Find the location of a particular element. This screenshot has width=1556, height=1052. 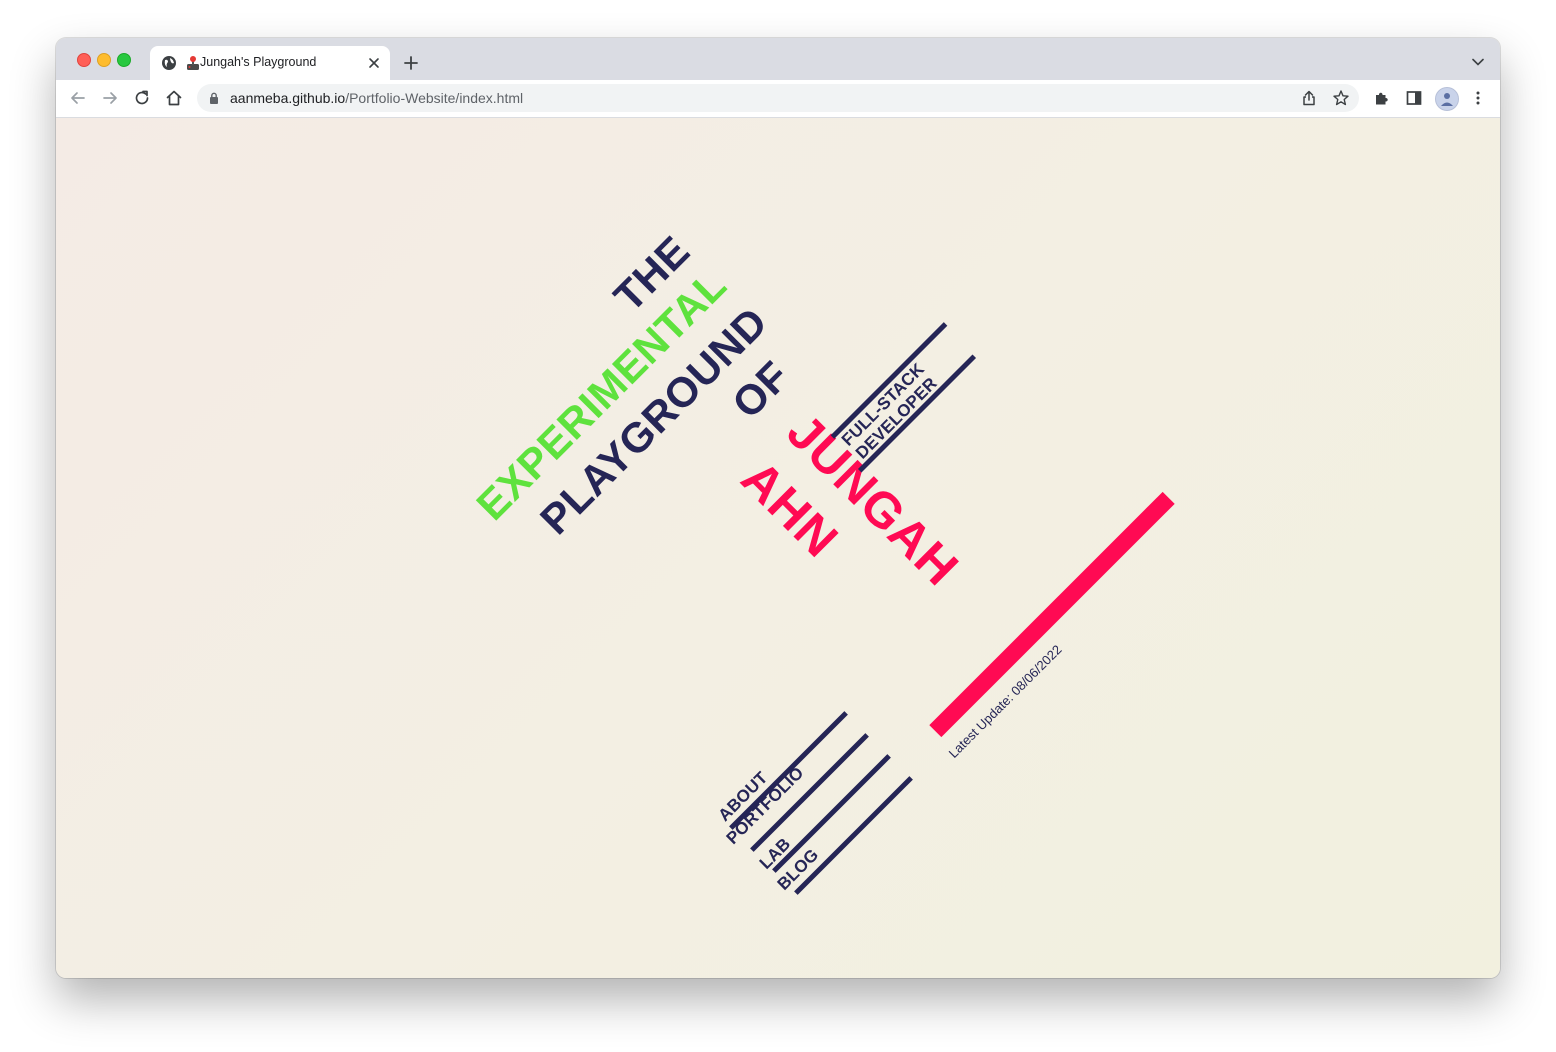

share-icon is located at coordinates (1309, 98).